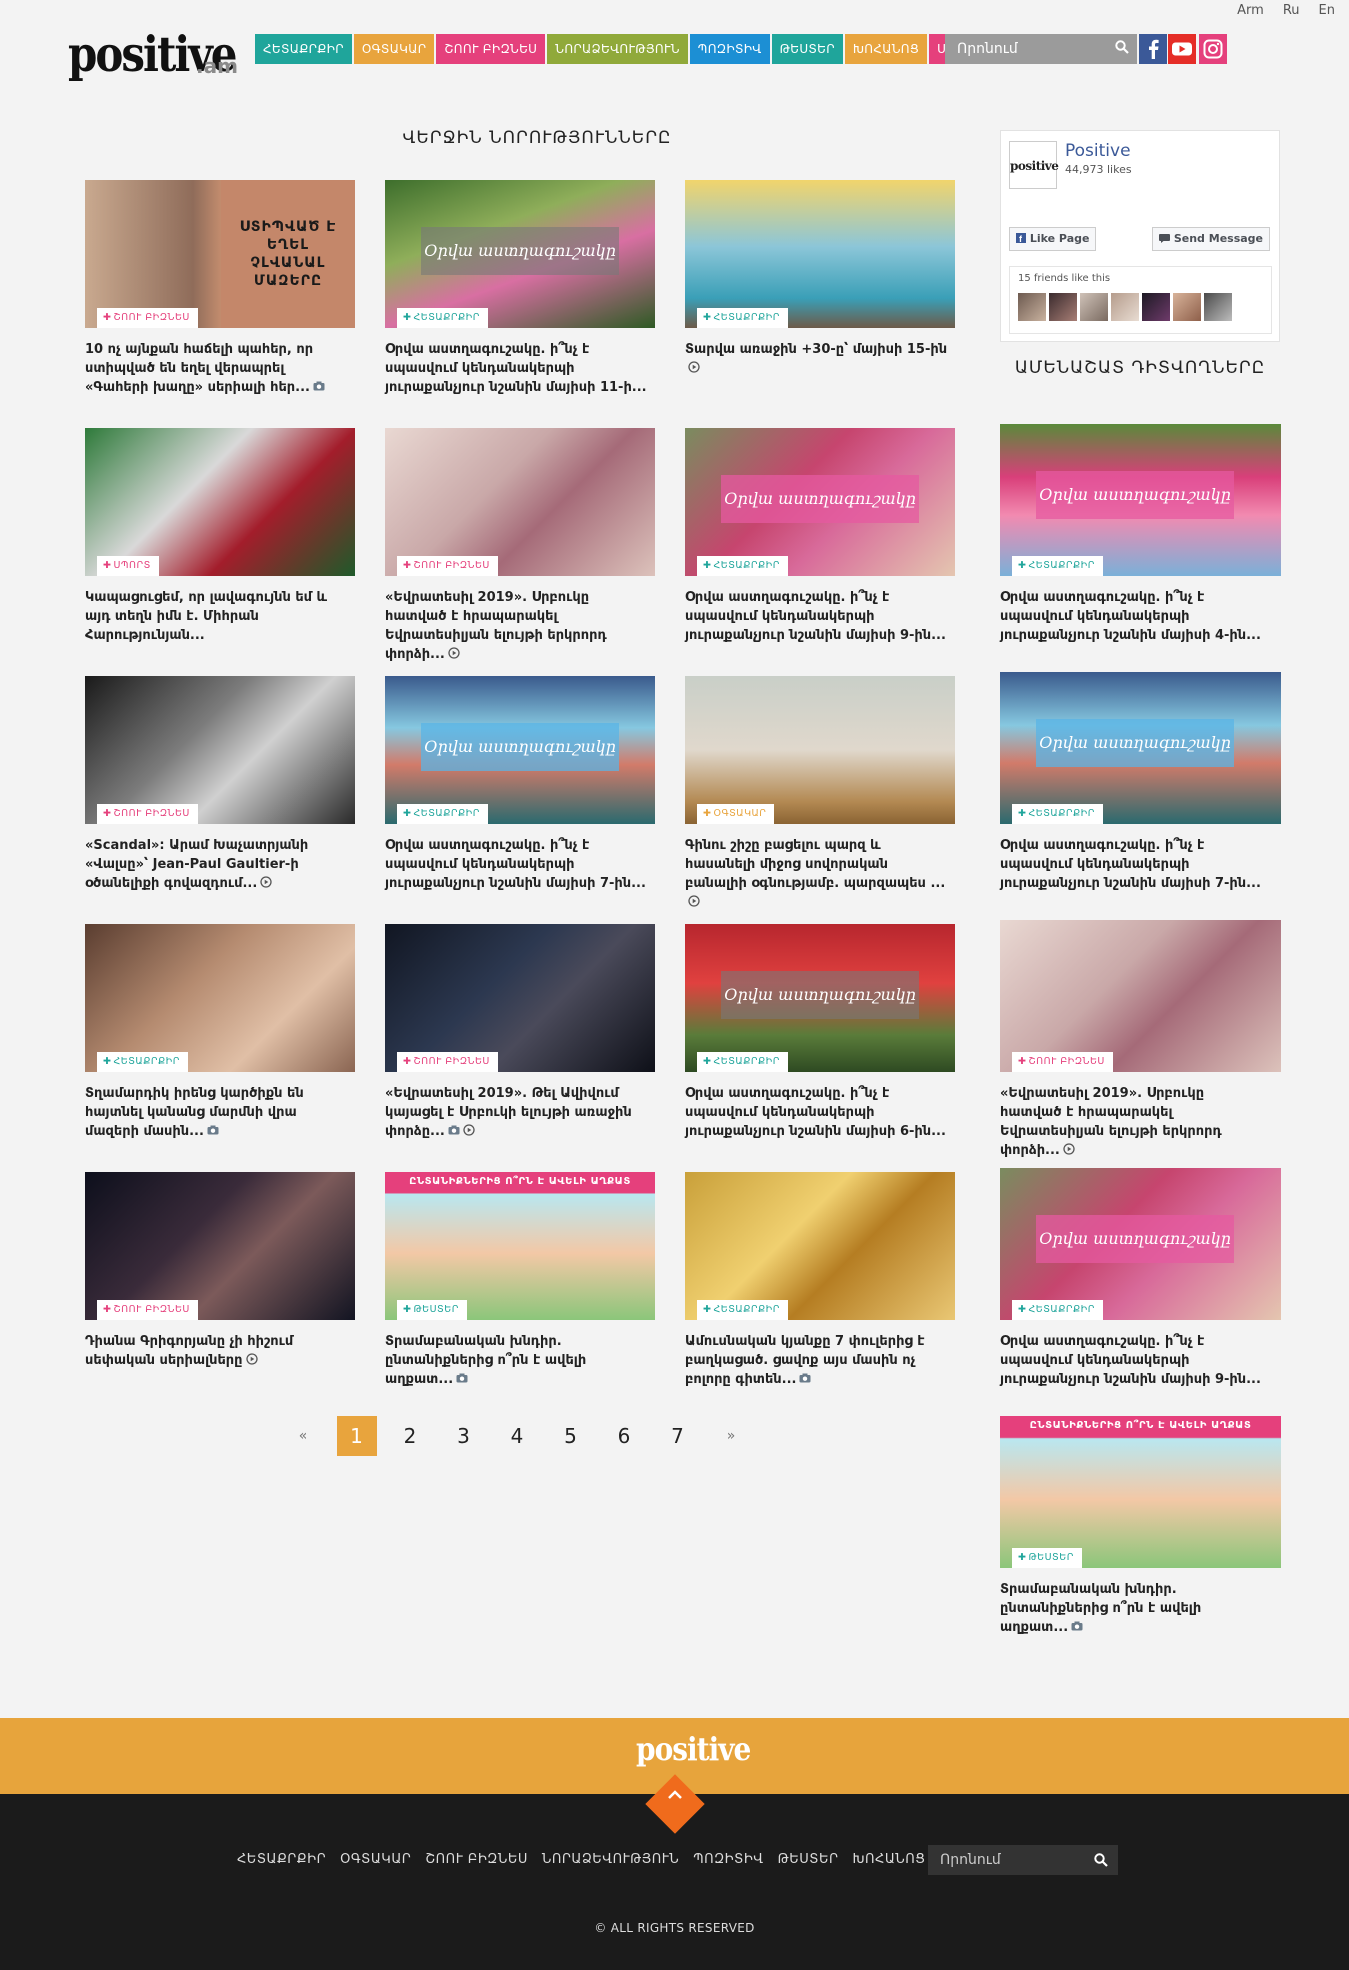 The height and width of the screenshot is (1970, 1349). What do you see at coordinates (476, 1859) in the screenshot?
I see `footer-nav-item: ՇՈՈՒ ԲԻԶՆԵՍ` at bounding box center [476, 1859].